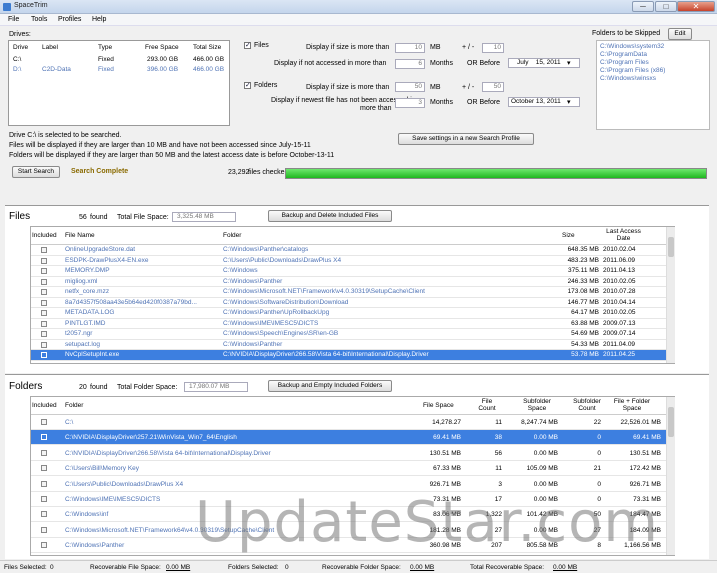  Describe the element at coordinates (498, 453) in the screenshot. I see `file-count-cell: 56` at that location.